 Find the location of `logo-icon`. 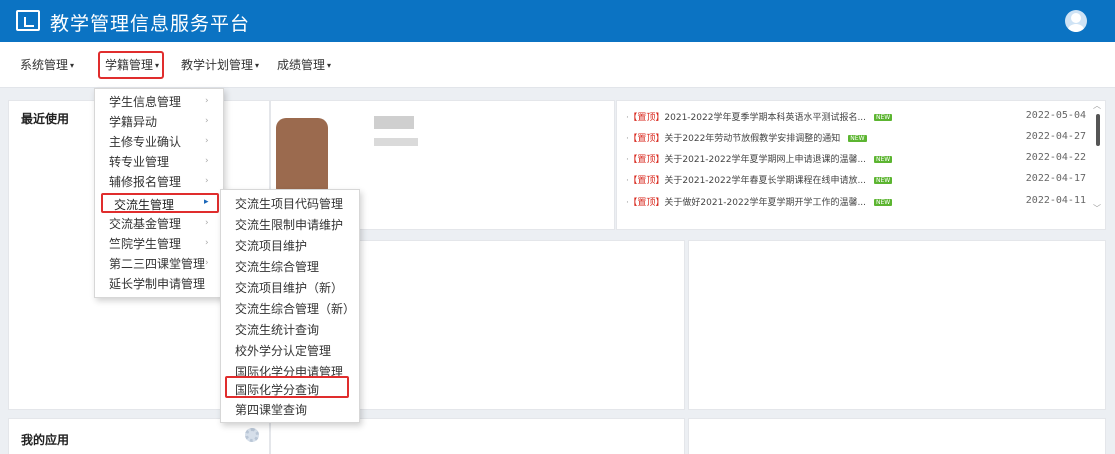

logo-icon is located at coordinates (28, 20).